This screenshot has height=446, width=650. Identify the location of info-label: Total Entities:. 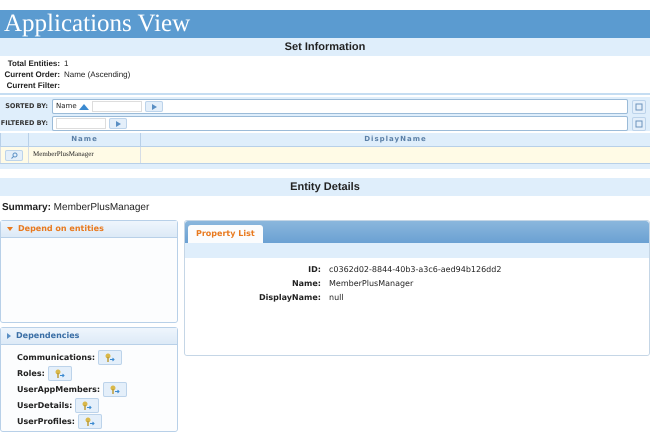
(33, 63).